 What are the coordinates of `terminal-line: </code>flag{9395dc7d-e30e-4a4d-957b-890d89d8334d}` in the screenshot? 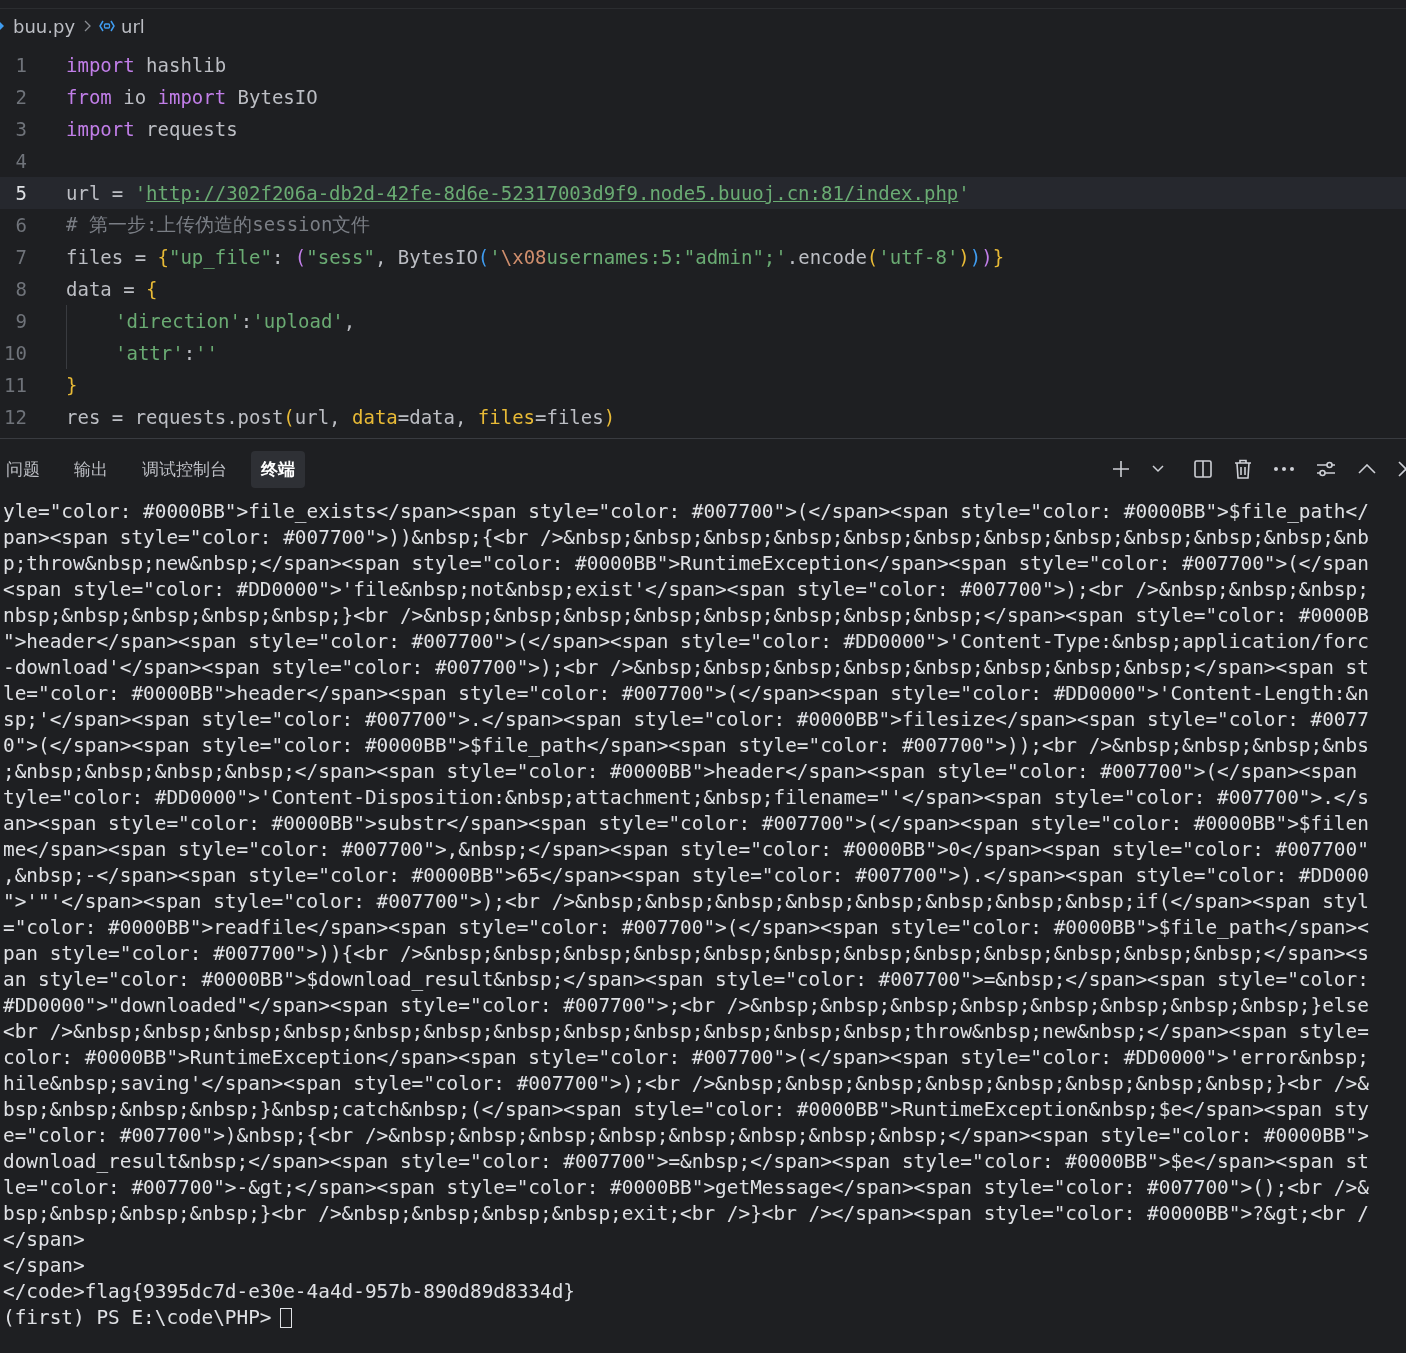 It's located at (290, 1292).